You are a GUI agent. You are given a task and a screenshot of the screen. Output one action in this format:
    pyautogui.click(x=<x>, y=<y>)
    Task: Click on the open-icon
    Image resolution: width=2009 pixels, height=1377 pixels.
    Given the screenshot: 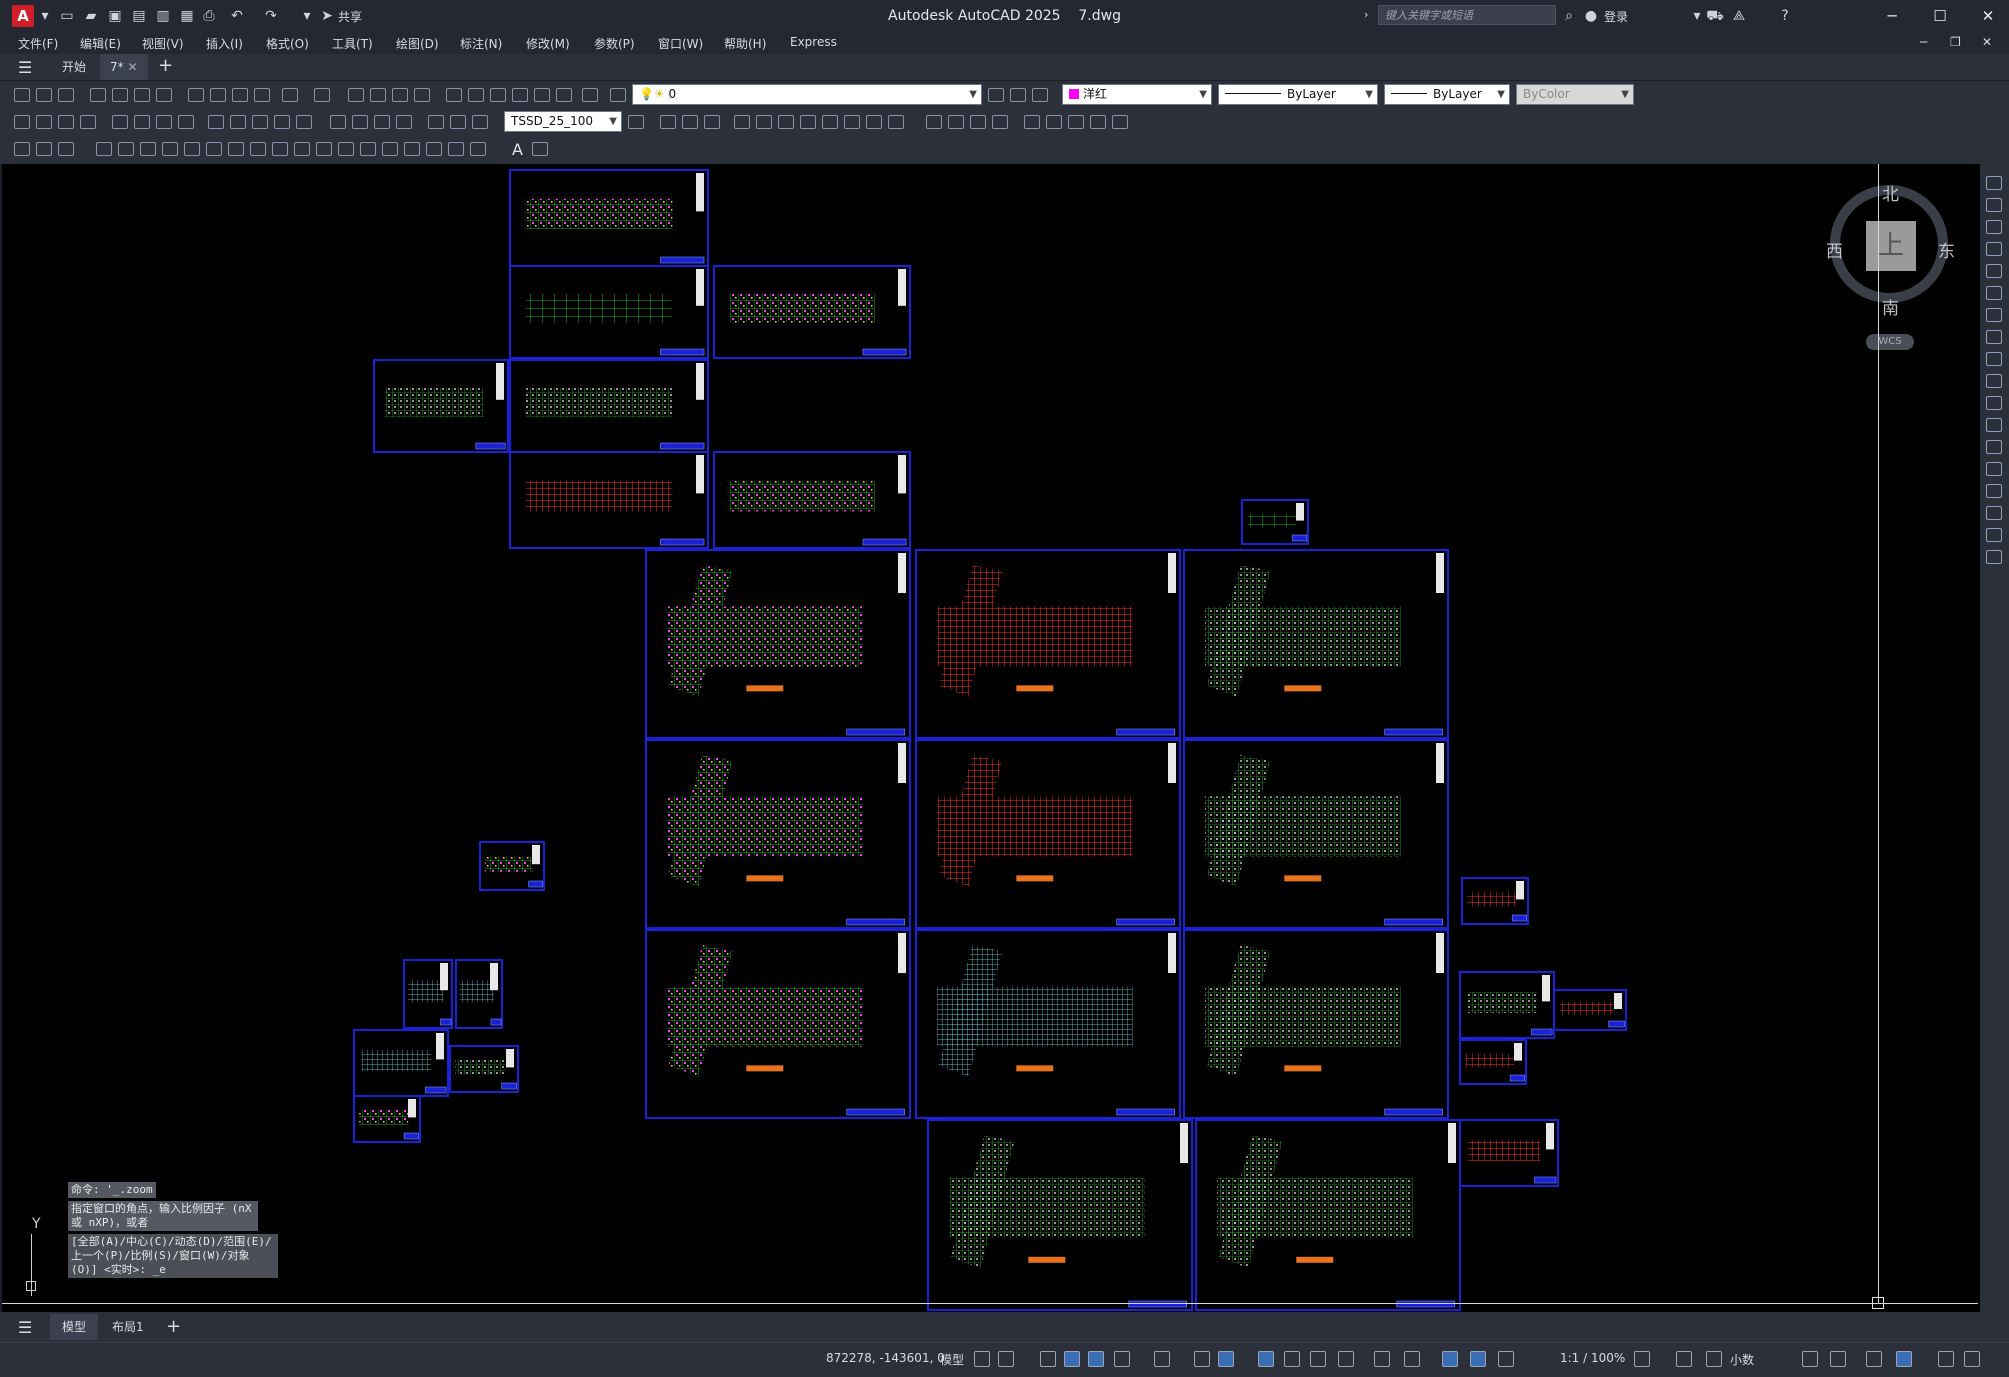 What is the action you would take?
    pyautogui.click(x=44, y=95)
    